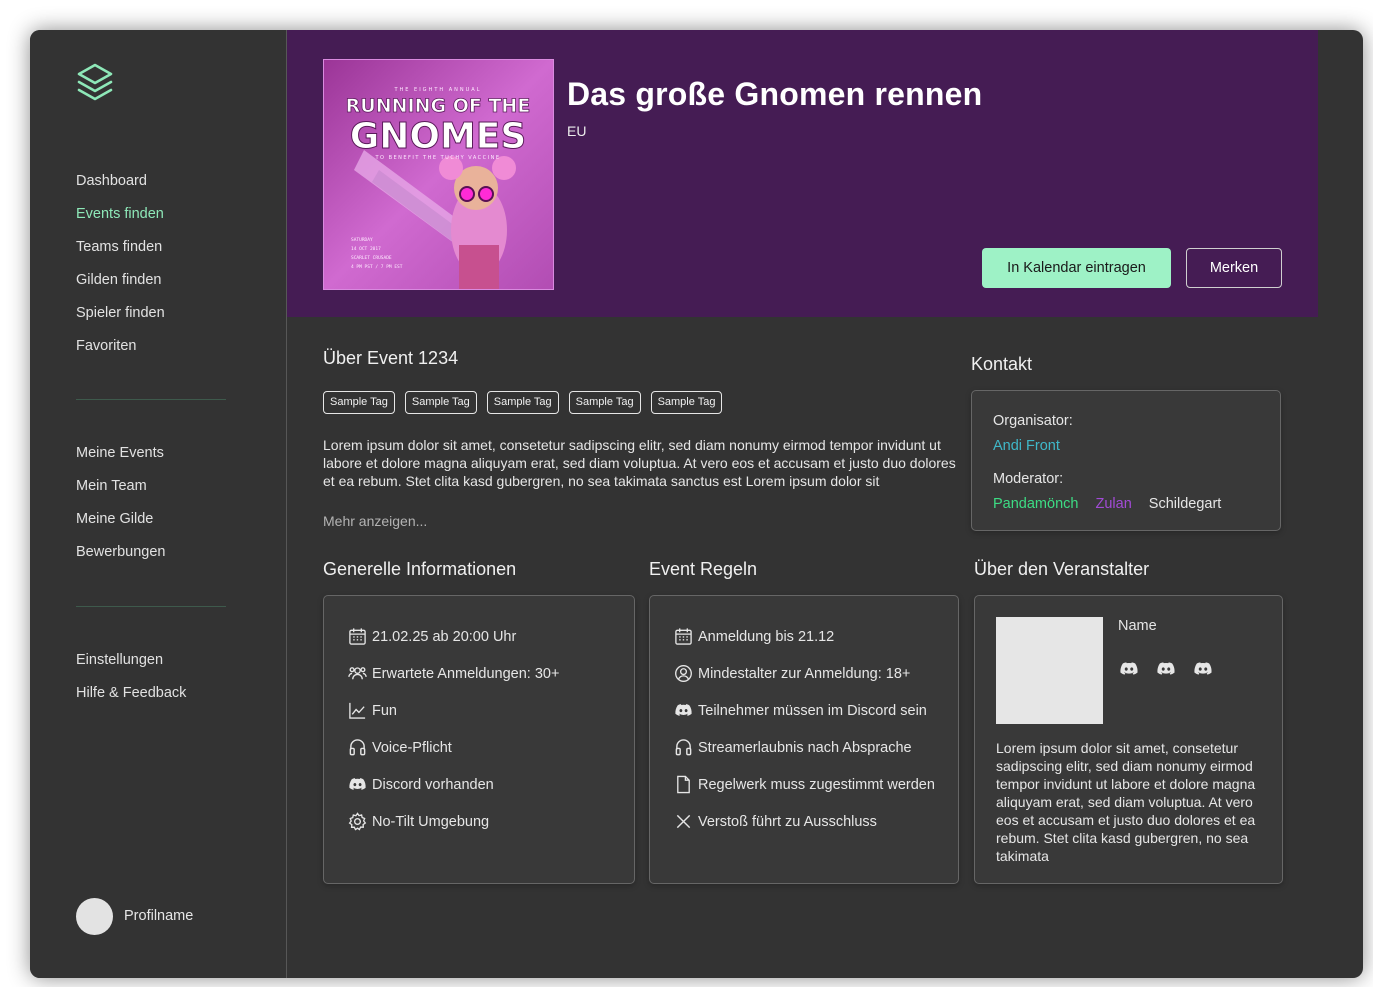 Image resolution: width=1373 pixels, height=987 pixels. I want to click on host-title: Über den Veranstalter, so click(1062, 569).